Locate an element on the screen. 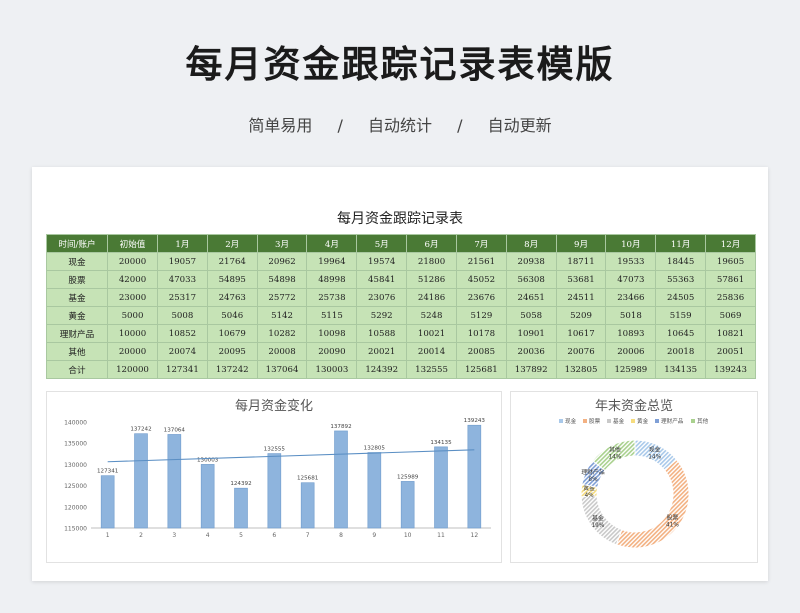  table-cell: 51286 is located at coordinates (431, 279).